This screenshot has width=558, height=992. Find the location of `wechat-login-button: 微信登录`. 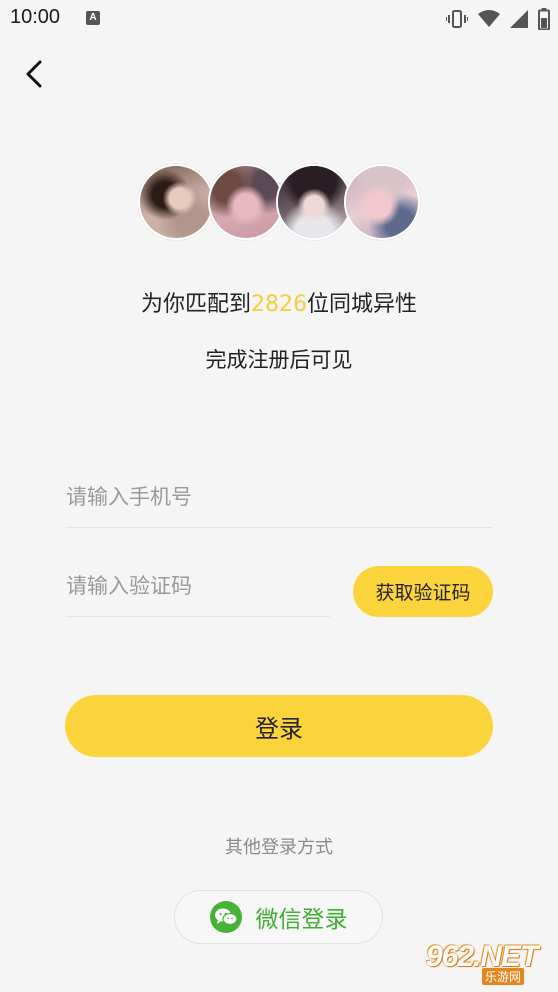

wechat-login-button: 微信登录 is located at coordinates (278, 917).